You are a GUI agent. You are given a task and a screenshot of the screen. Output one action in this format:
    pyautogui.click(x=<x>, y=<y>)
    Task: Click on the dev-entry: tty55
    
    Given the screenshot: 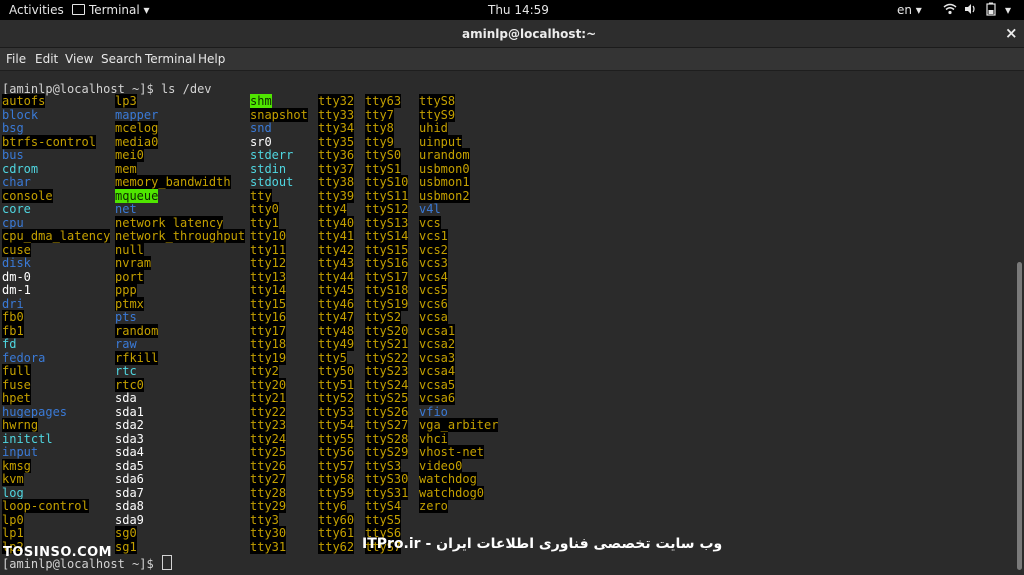 What is the action you would take?
    pyautogui.click(x=336, y=438)
    